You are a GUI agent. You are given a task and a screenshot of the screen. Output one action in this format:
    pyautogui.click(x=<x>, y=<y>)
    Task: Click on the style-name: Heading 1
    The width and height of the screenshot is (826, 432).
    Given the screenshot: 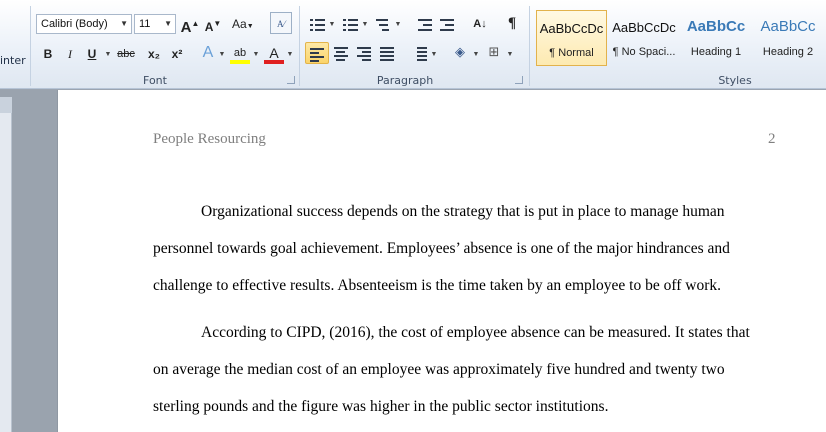 What is the action you would take?
    pyautogui.click(x=716, y=52)
    